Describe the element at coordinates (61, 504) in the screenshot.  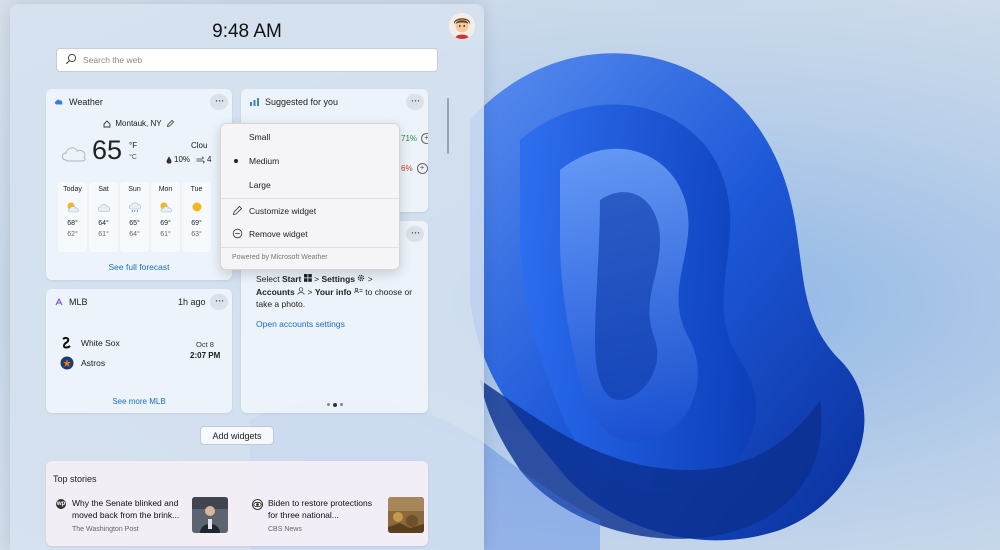
I see `washington-post-logo-icon: wp` at that location.